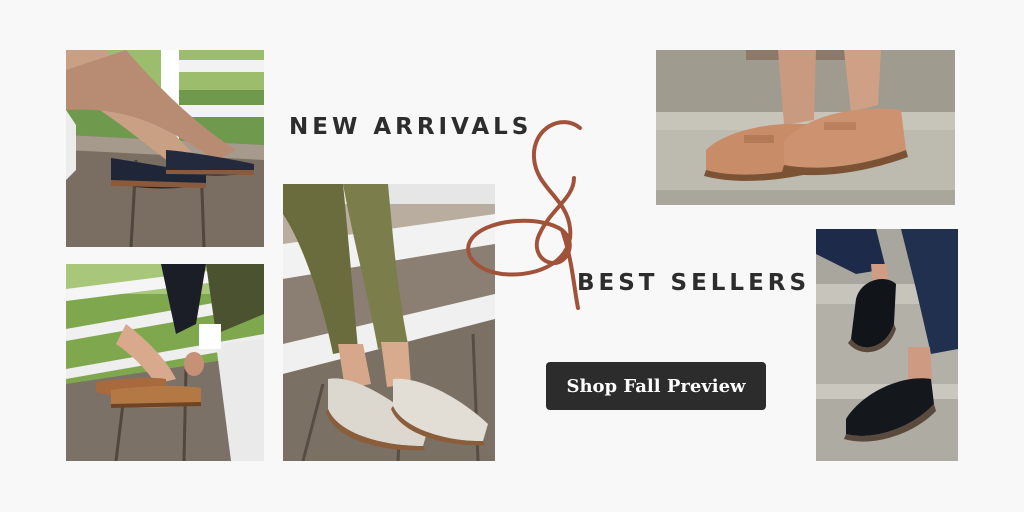 The image size is (1024, 512). Describe the element at coordinates (165, 362) in the screenshot. I see `product-photo-tan-flats` at that location.